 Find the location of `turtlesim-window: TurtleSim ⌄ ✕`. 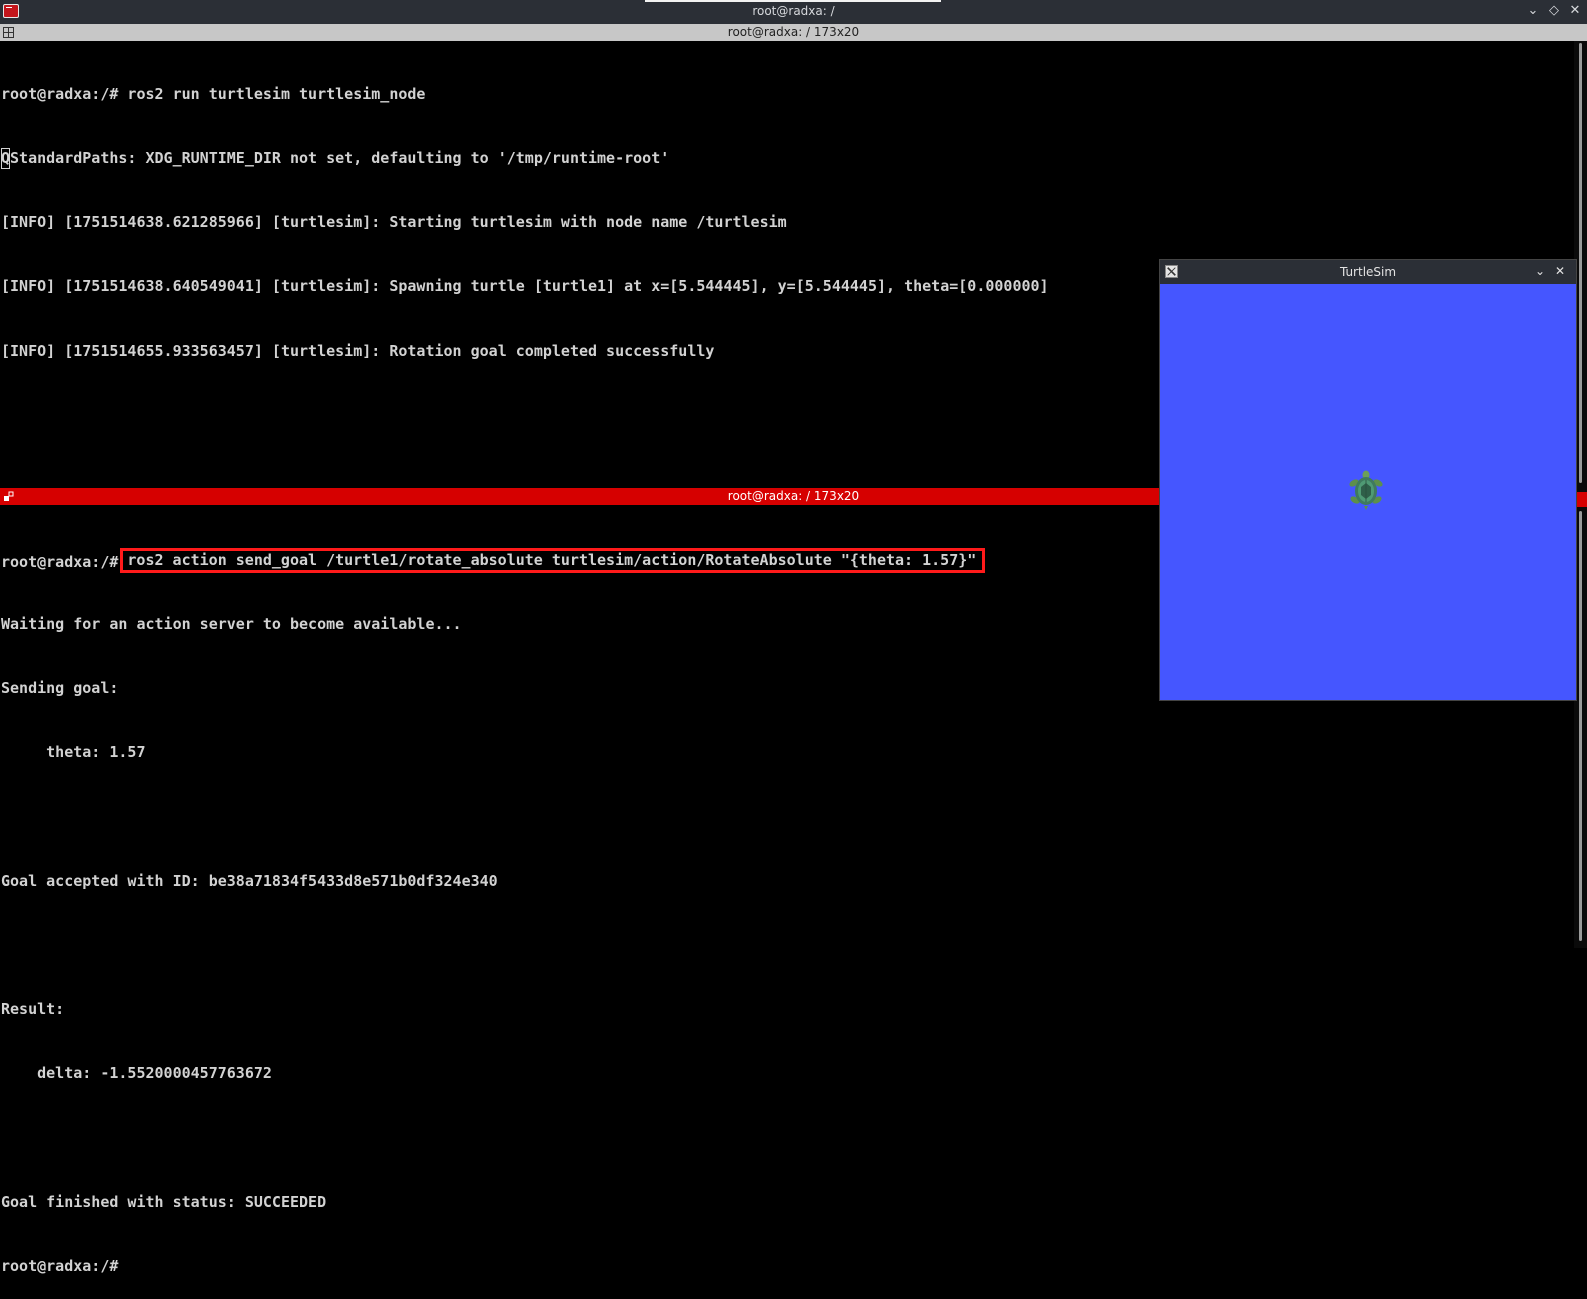

turtlesim-window: TurtleSim ⌄ ✕ is located at coordinates (1368, 480).